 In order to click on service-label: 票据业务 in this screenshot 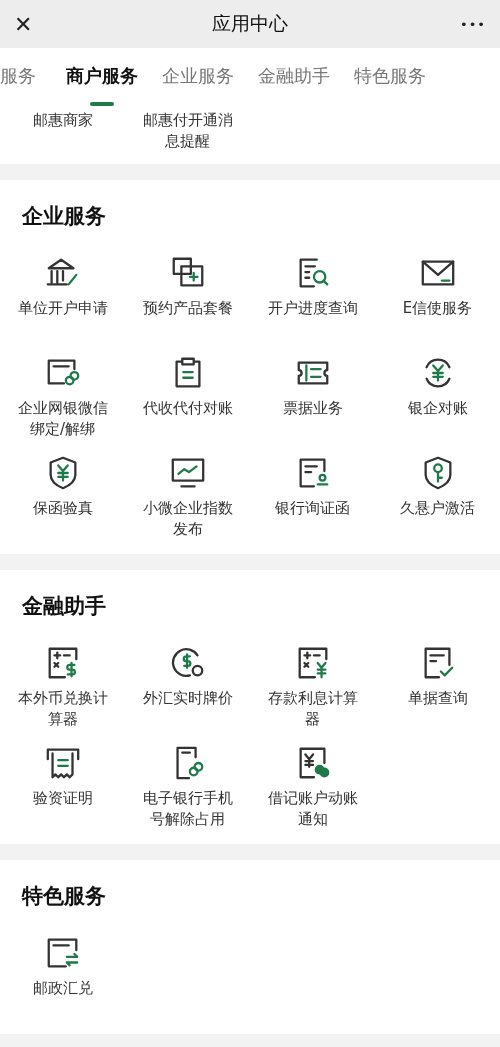, I will do `click(312, 408)`.